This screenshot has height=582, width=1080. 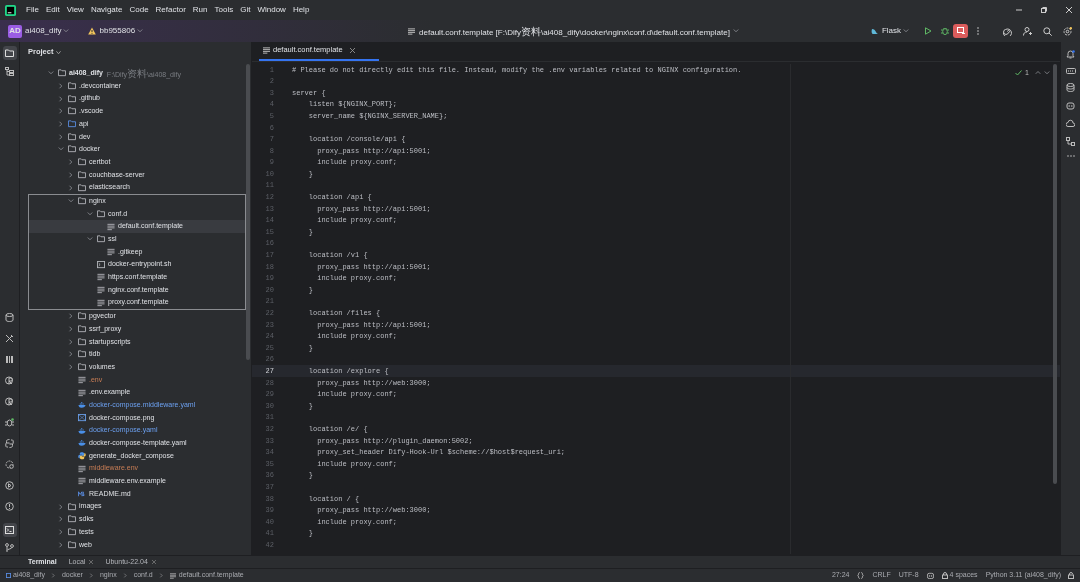 What do you see at coordinates (928, 31) in the screenshot?
I see `run-icon` at bounding box center [928, 31].